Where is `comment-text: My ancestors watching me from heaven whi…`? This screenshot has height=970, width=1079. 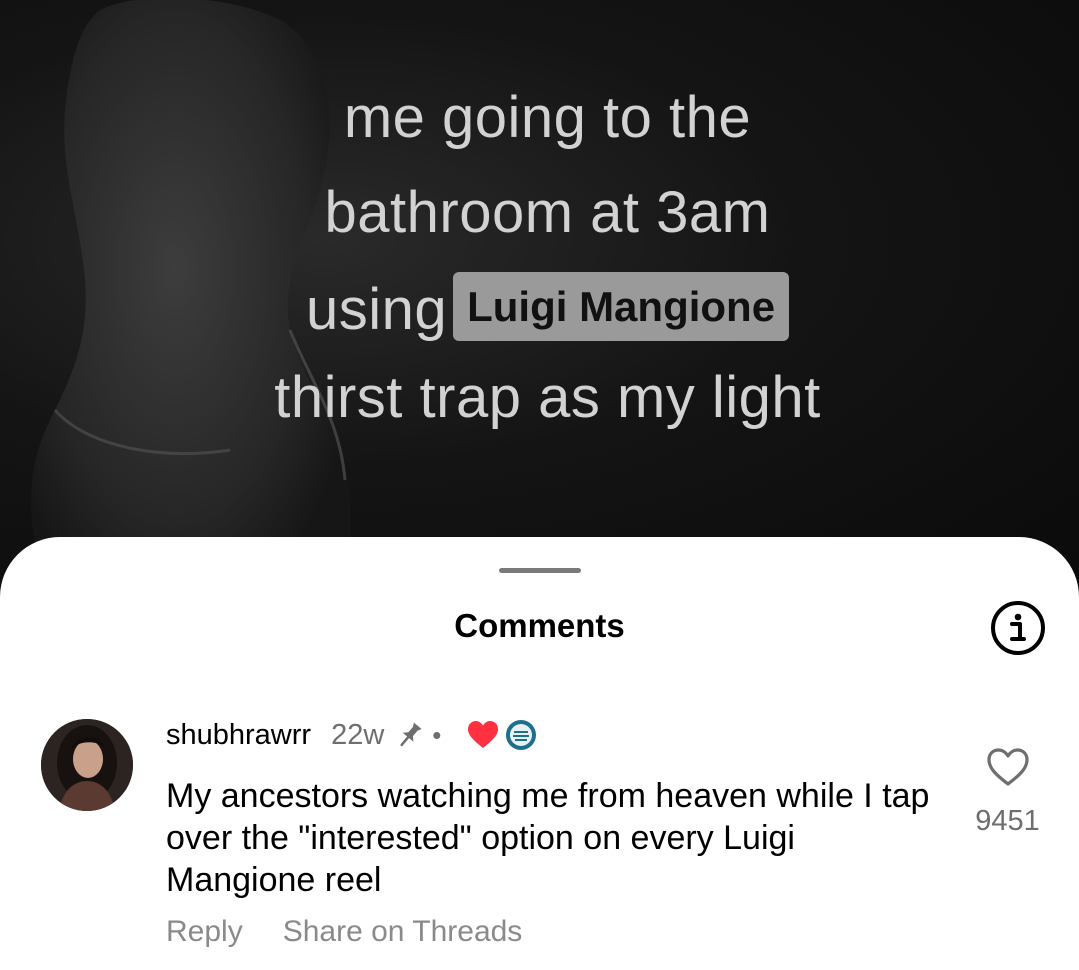 comment-text: My ancestors watching me from heaven whi… is located at coordinates (548, 838).